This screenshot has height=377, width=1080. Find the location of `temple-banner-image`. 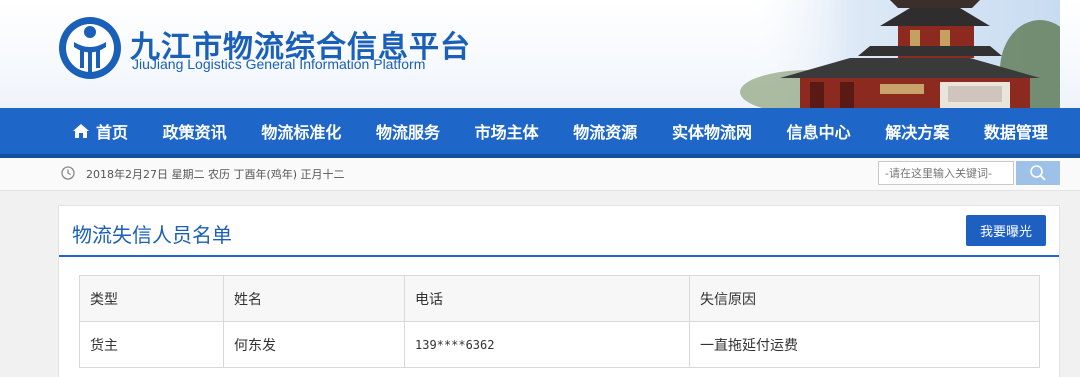

temple-banner-image is located at coordinates (900, 54).